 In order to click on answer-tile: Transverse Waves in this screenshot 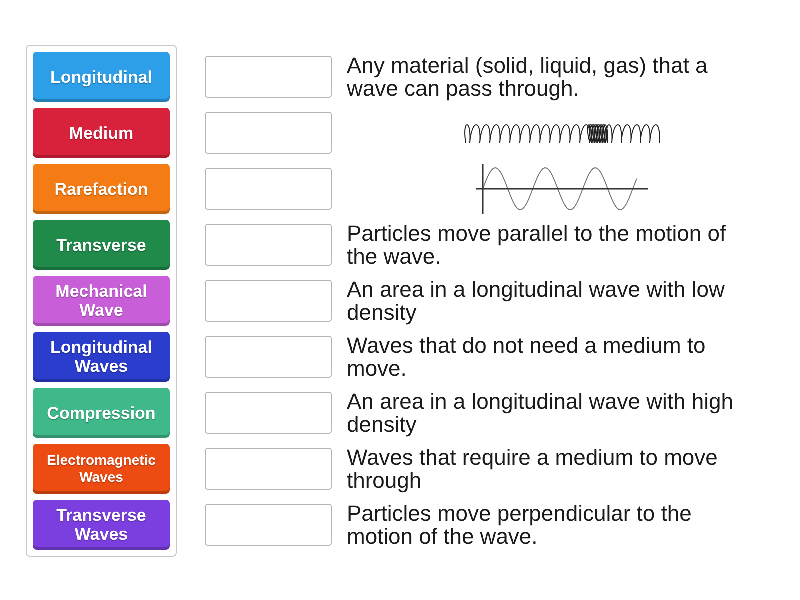, I will do `click(101, 525)`.